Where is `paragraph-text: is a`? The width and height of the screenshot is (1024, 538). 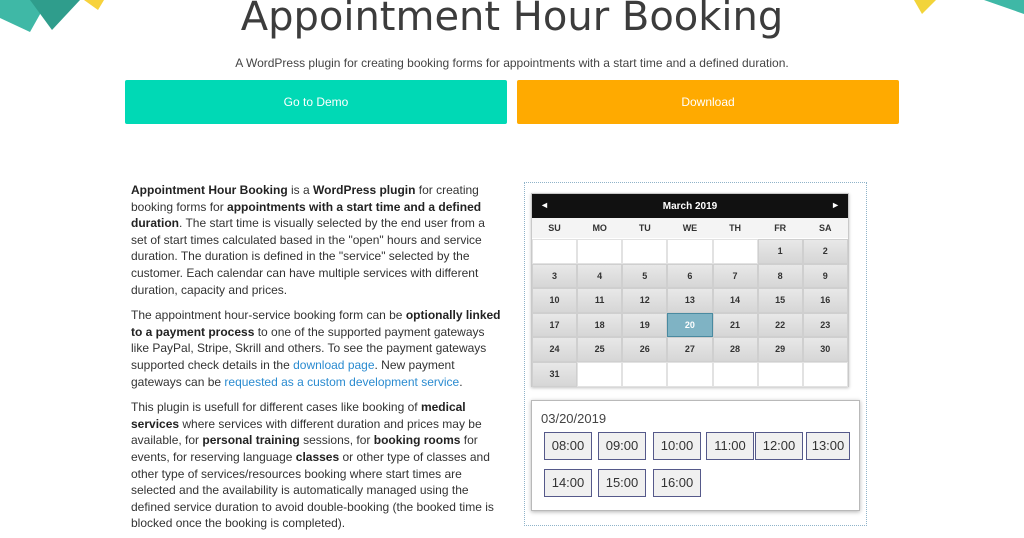 paragraph-text: is a is located at coordinates (300, 190).